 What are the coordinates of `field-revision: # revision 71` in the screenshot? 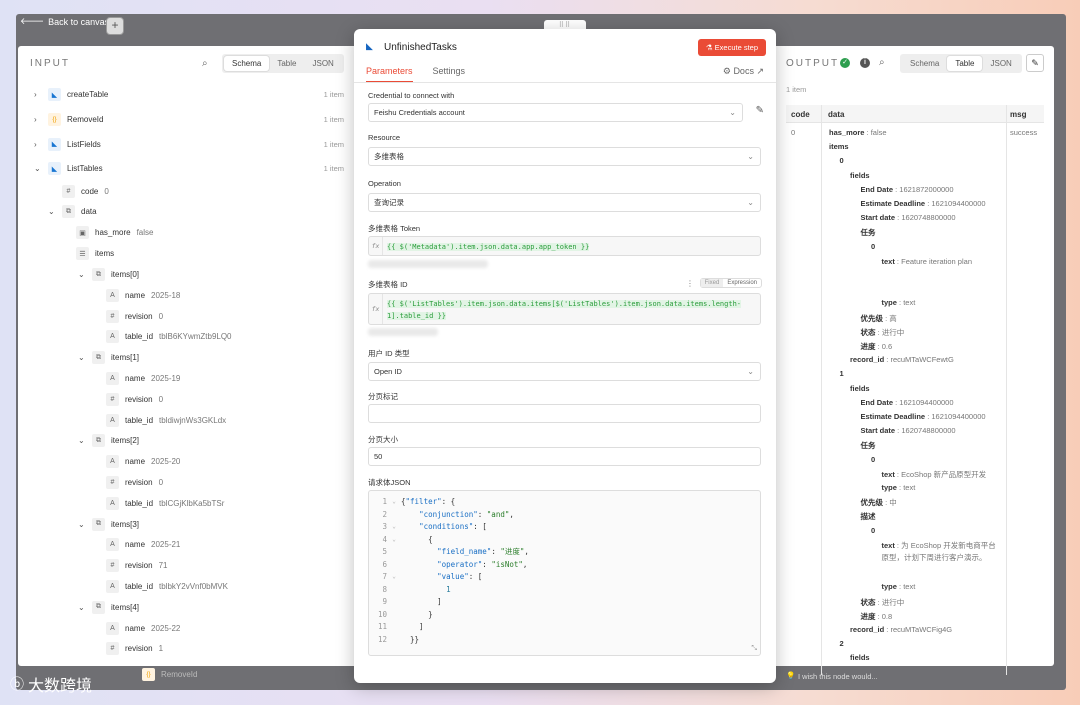 It's located at (136, 566).